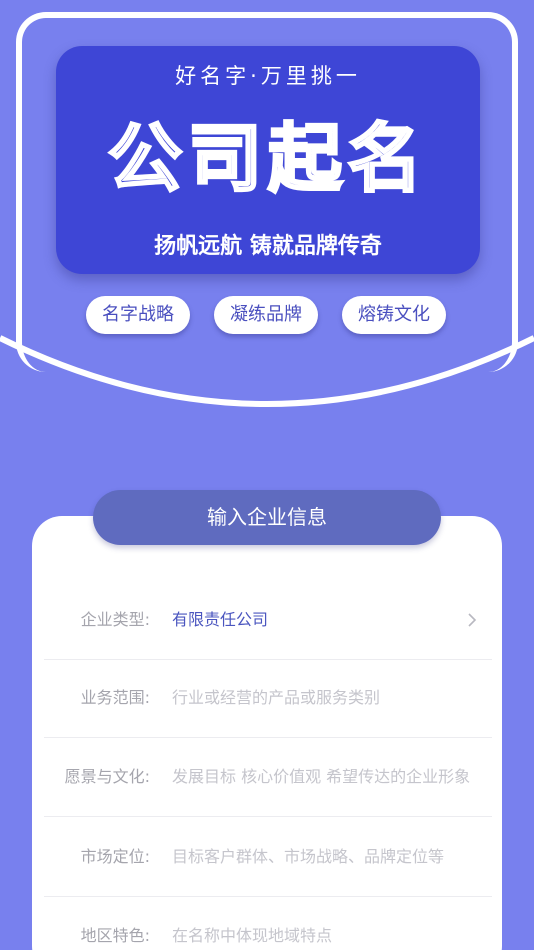 The image size is (534, 950). I want to click on region-feature-input: 在名称中体现地域特点, so click(252, 923).